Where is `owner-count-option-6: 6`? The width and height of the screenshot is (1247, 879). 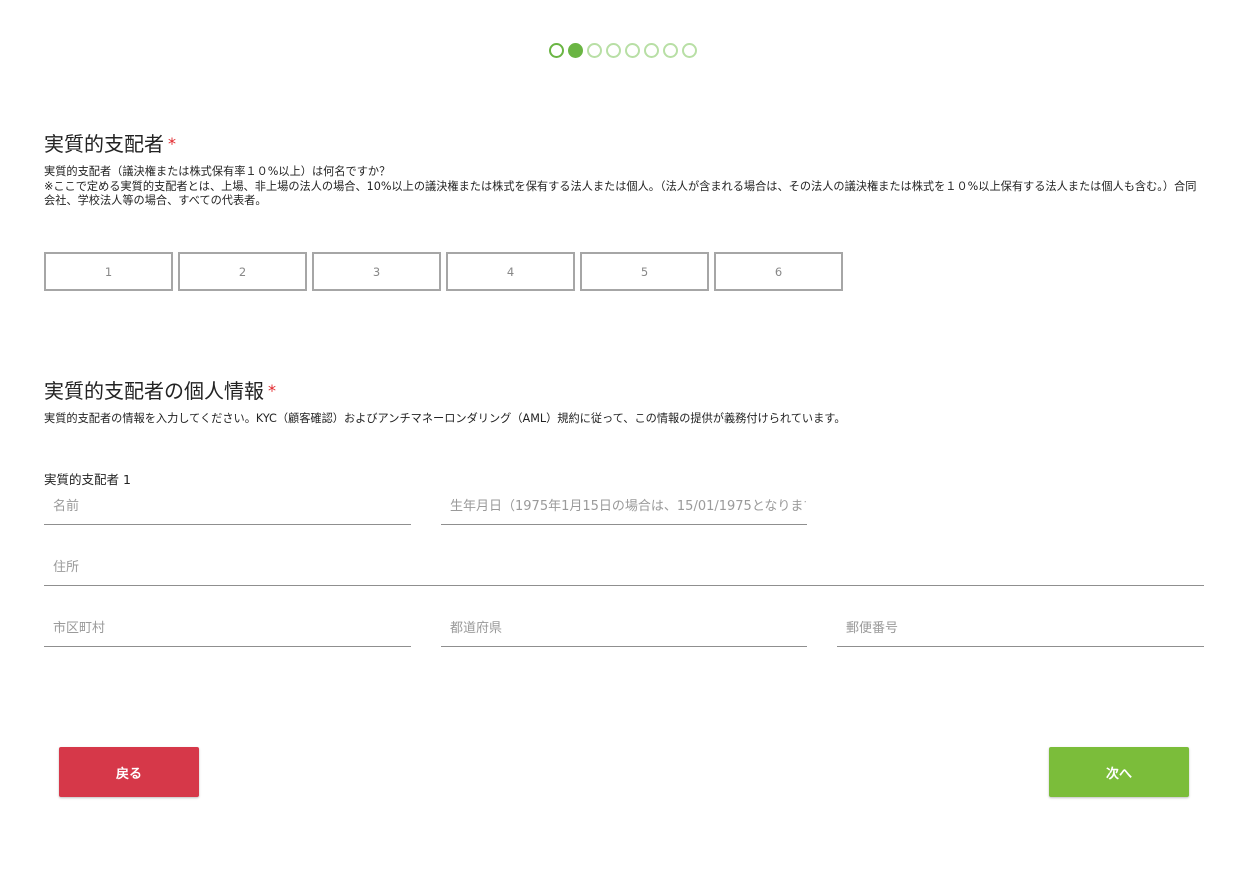
owner-count-option-6: 6 is located at coordinates (778, 271).